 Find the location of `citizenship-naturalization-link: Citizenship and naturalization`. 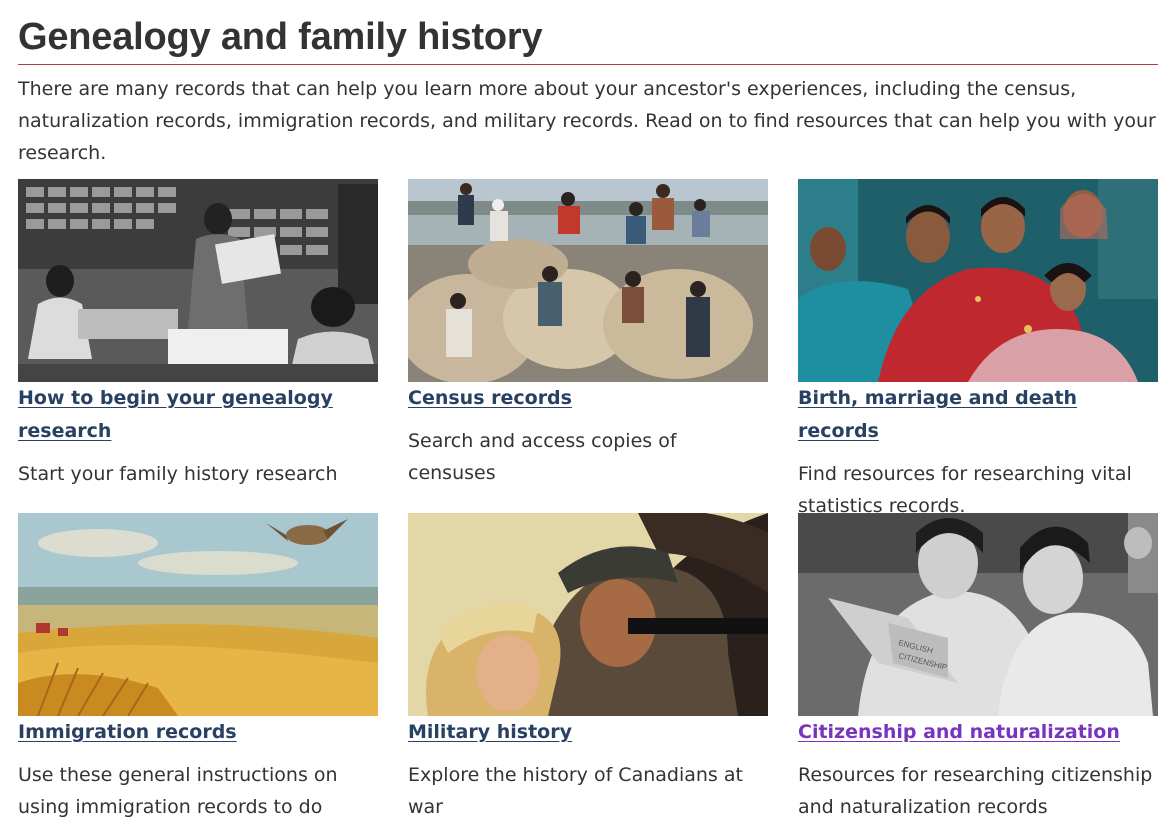

citizenship-naturalization-link: Citizenship and naturalization is located at coordinates (959, 732).